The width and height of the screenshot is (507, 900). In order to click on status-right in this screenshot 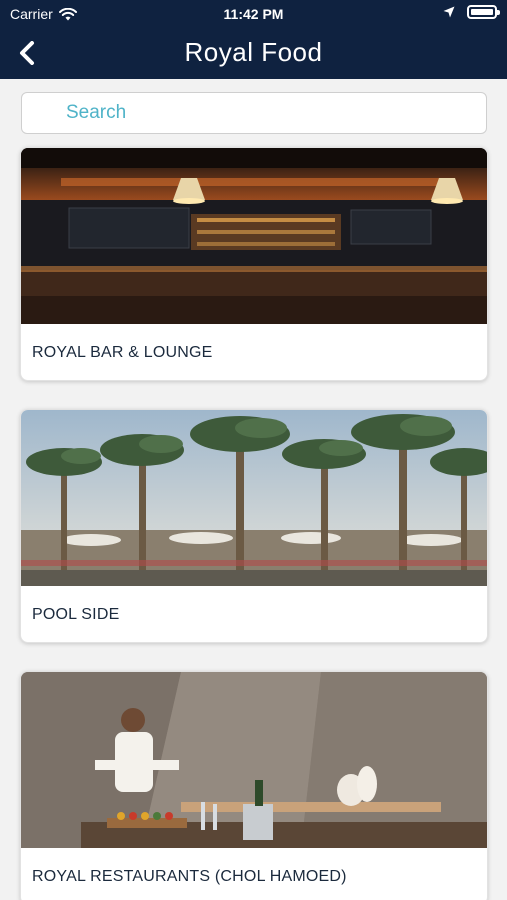, I will do `click(471, 12)`.